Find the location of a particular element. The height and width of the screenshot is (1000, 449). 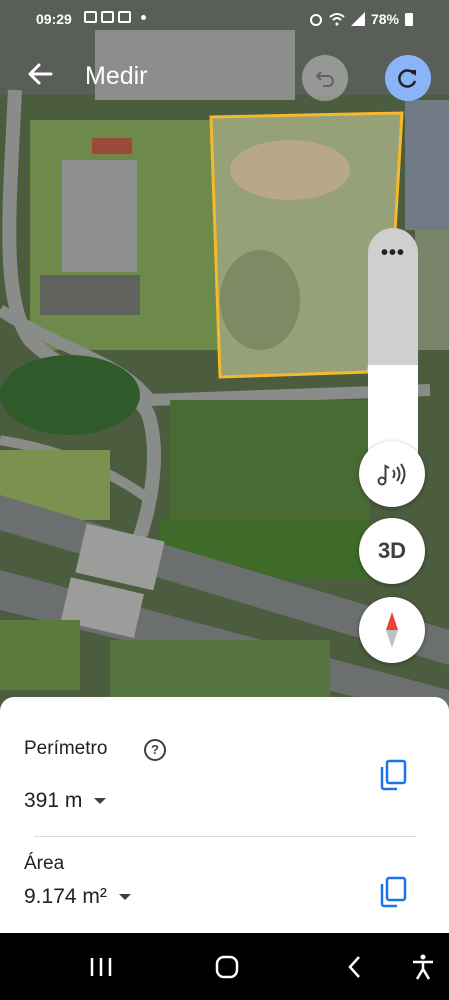

area-unit-dropdown: 9.174 m² is located at coordinates (77, 897).